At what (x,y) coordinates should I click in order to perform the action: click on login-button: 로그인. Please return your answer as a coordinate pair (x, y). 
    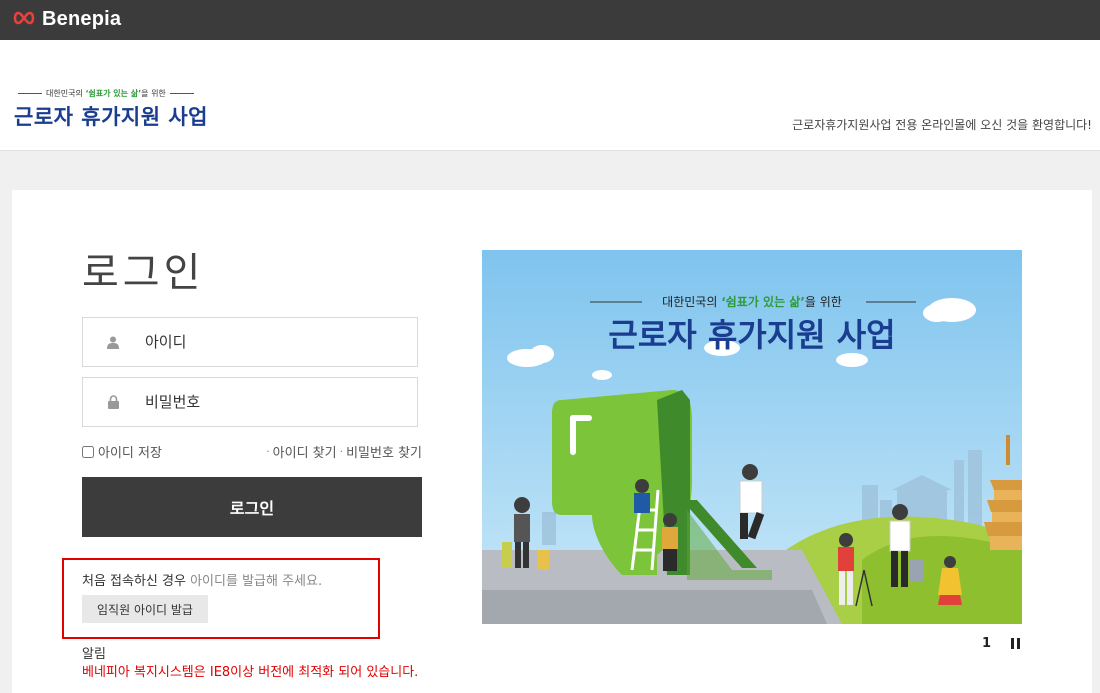
    Looking at the image, I should click on (252, 507).